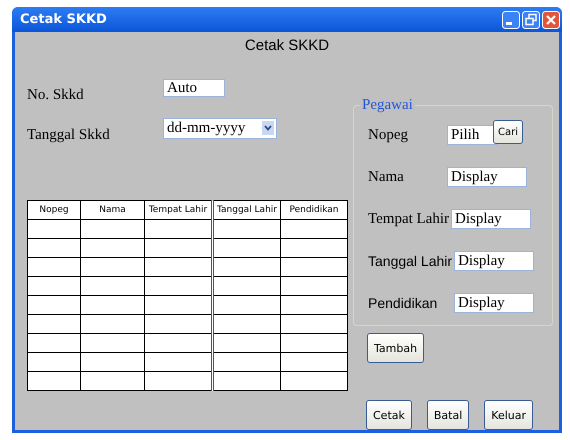  I want to click on field-label: Nopeg, so click(388, 135).